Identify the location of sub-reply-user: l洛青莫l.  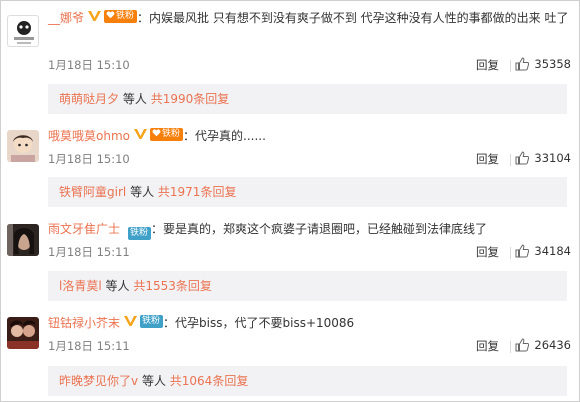
(80, 286).